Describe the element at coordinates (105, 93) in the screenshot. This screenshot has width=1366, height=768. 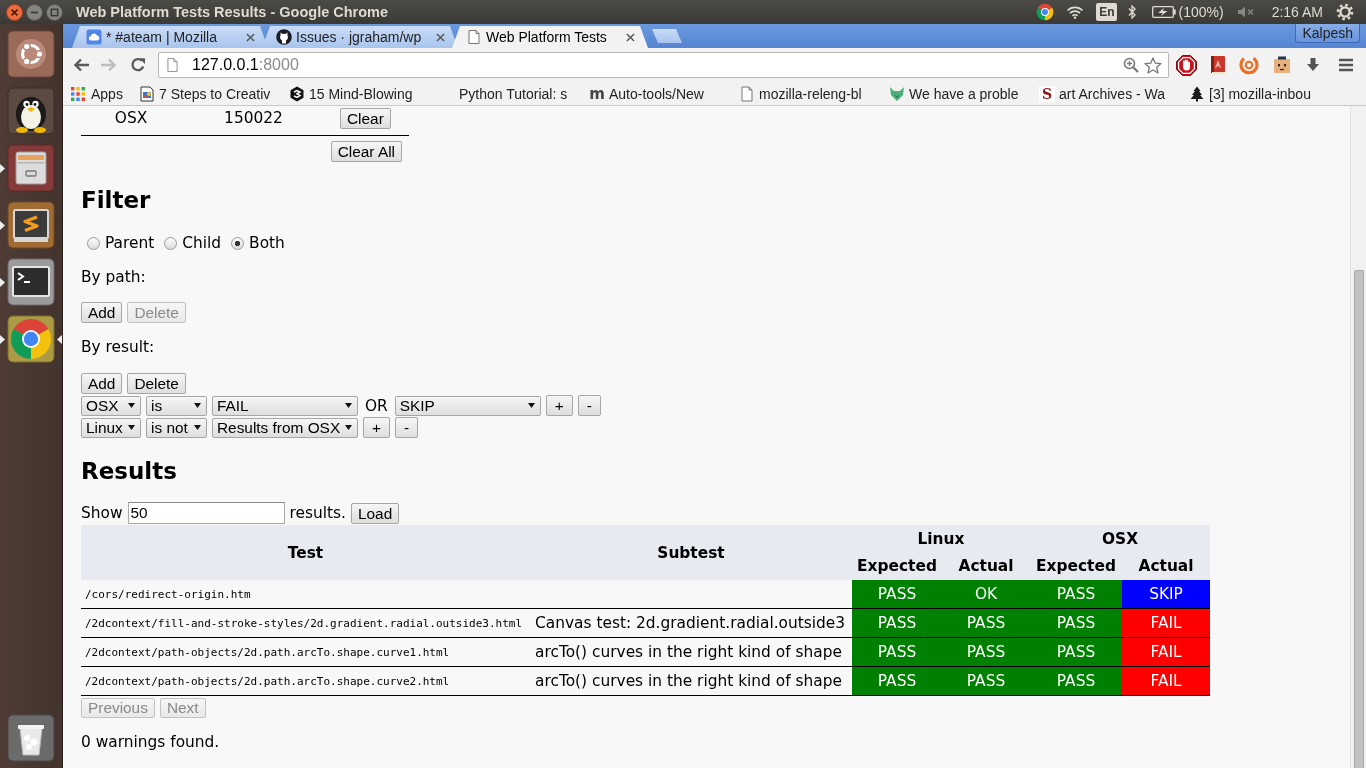
I see `bookmark: Apps` at that location.